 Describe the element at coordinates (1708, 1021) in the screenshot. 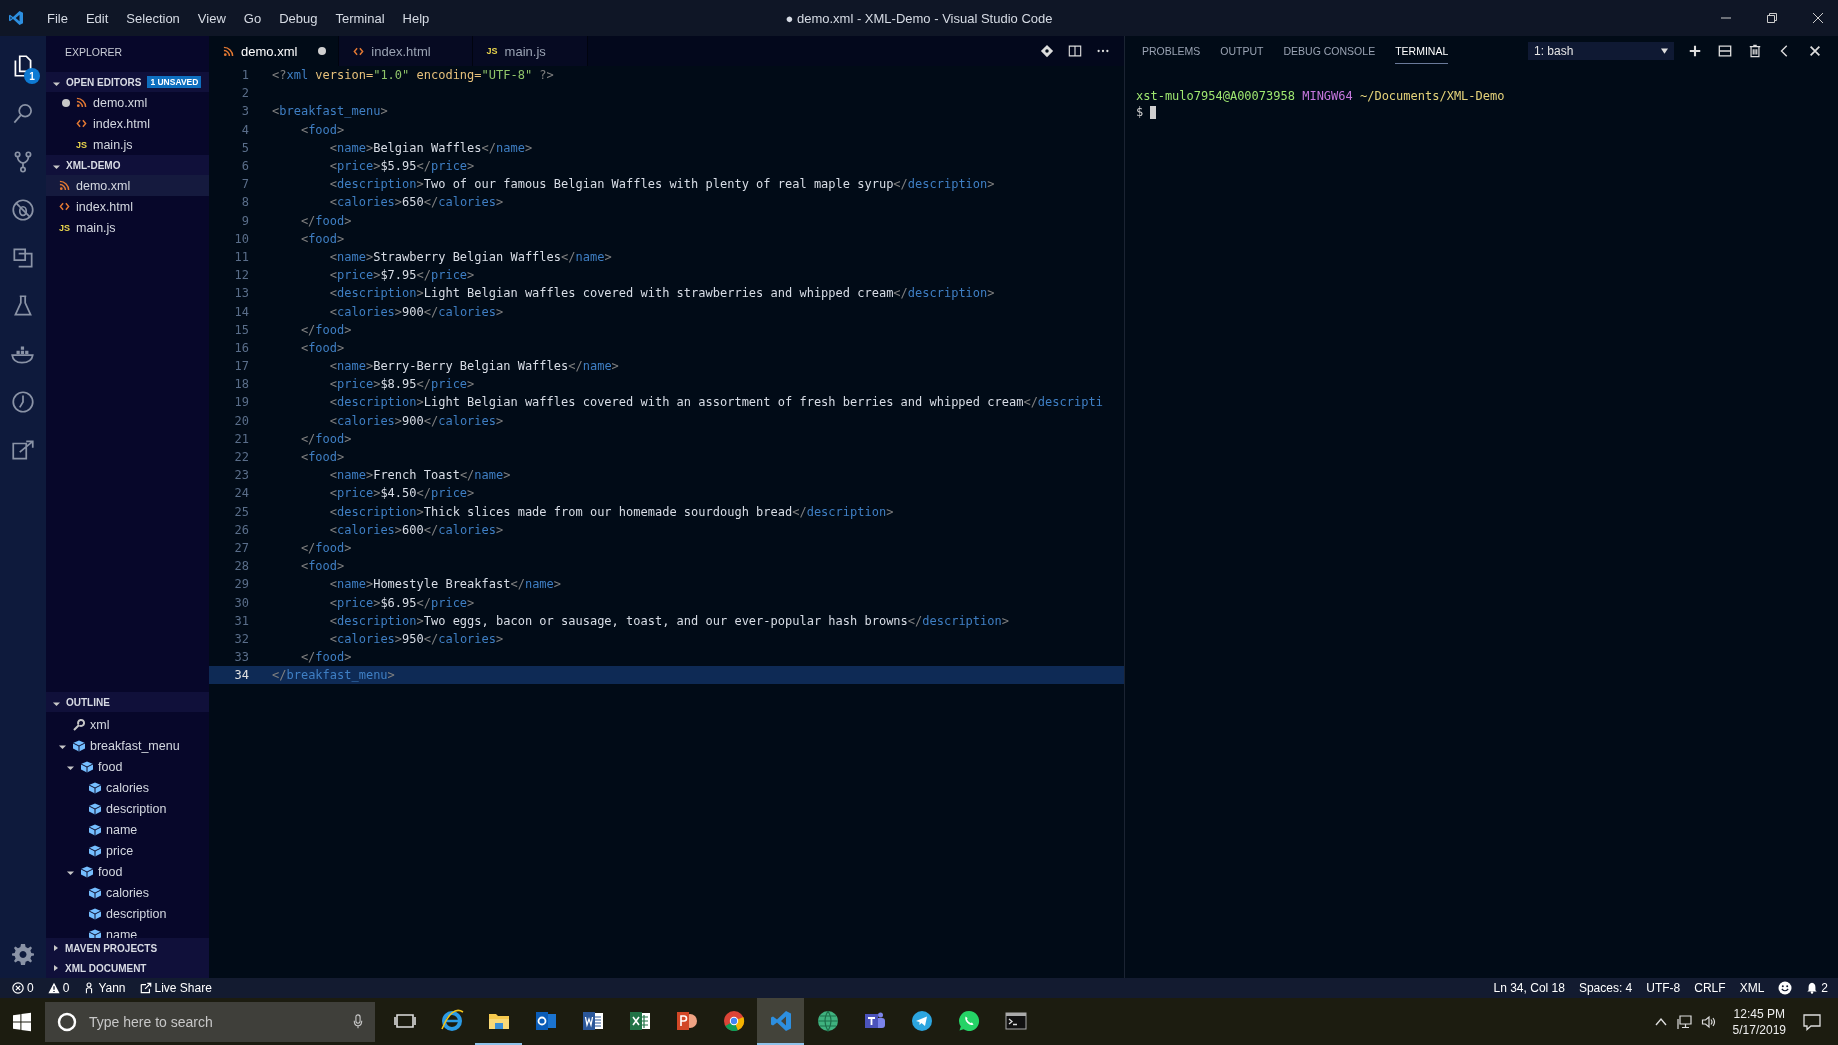

I see `volume-icon` at that location.